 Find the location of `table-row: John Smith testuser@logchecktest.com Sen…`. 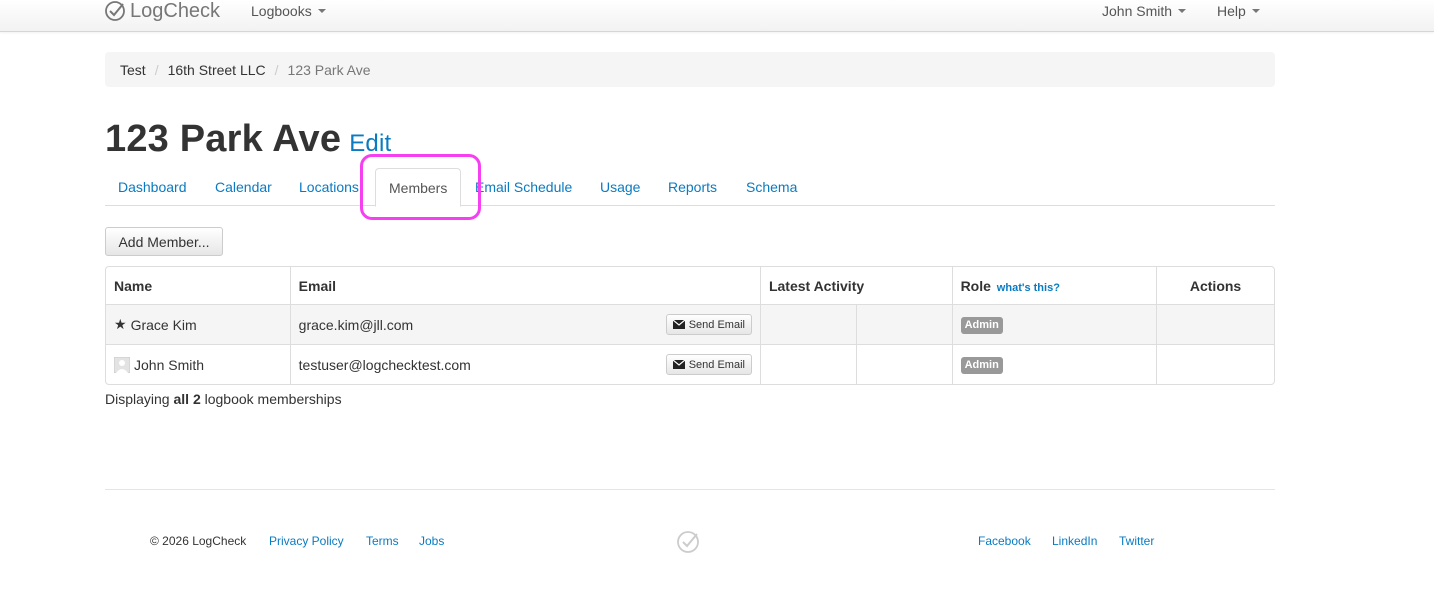

table-row: John Smith testuser@logchecktest.com Sen… is located at coordinates (690, 364).